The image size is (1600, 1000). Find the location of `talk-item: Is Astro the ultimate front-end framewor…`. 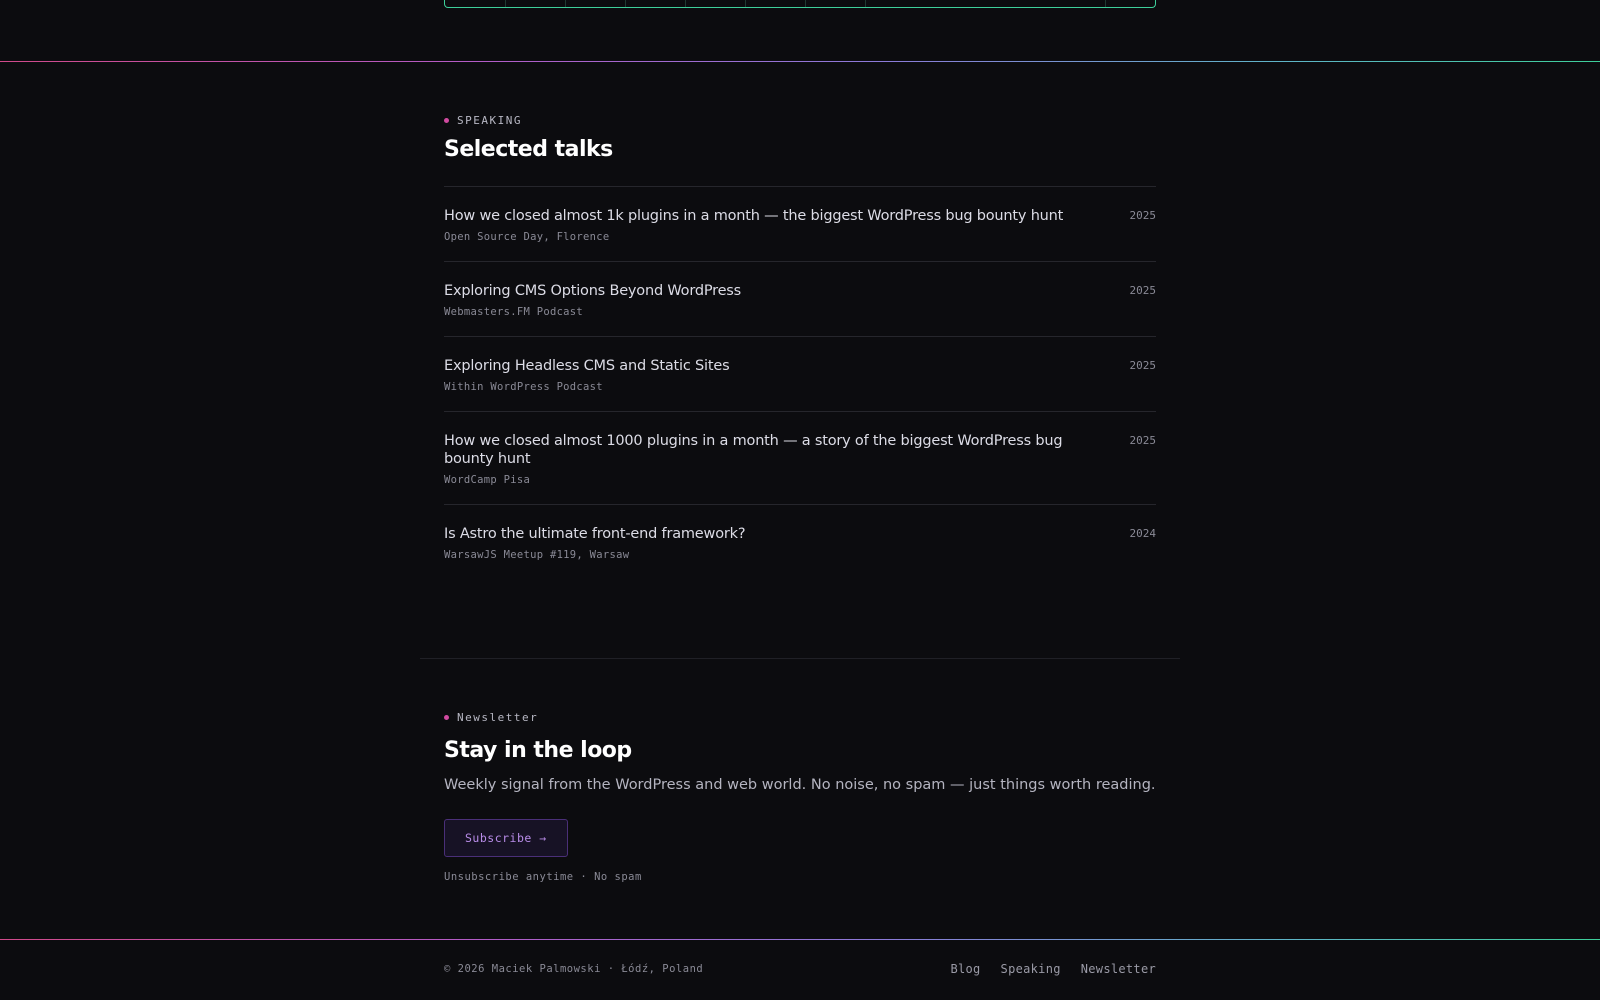

talk-item: Is Astro the ultimate front-end framewor… is located at coordinates (800, 542).